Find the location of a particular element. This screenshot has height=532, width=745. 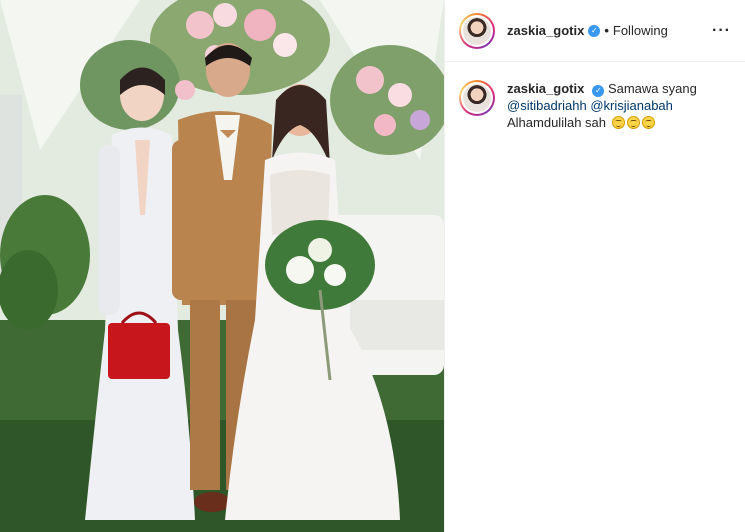

author-avatar is located at coordinates (477, 30).